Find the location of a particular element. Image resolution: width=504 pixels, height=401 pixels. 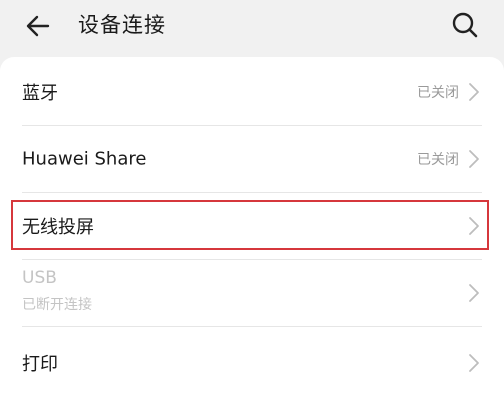

settings-item-label: Huawei Share is located at coordinates (84, 159).